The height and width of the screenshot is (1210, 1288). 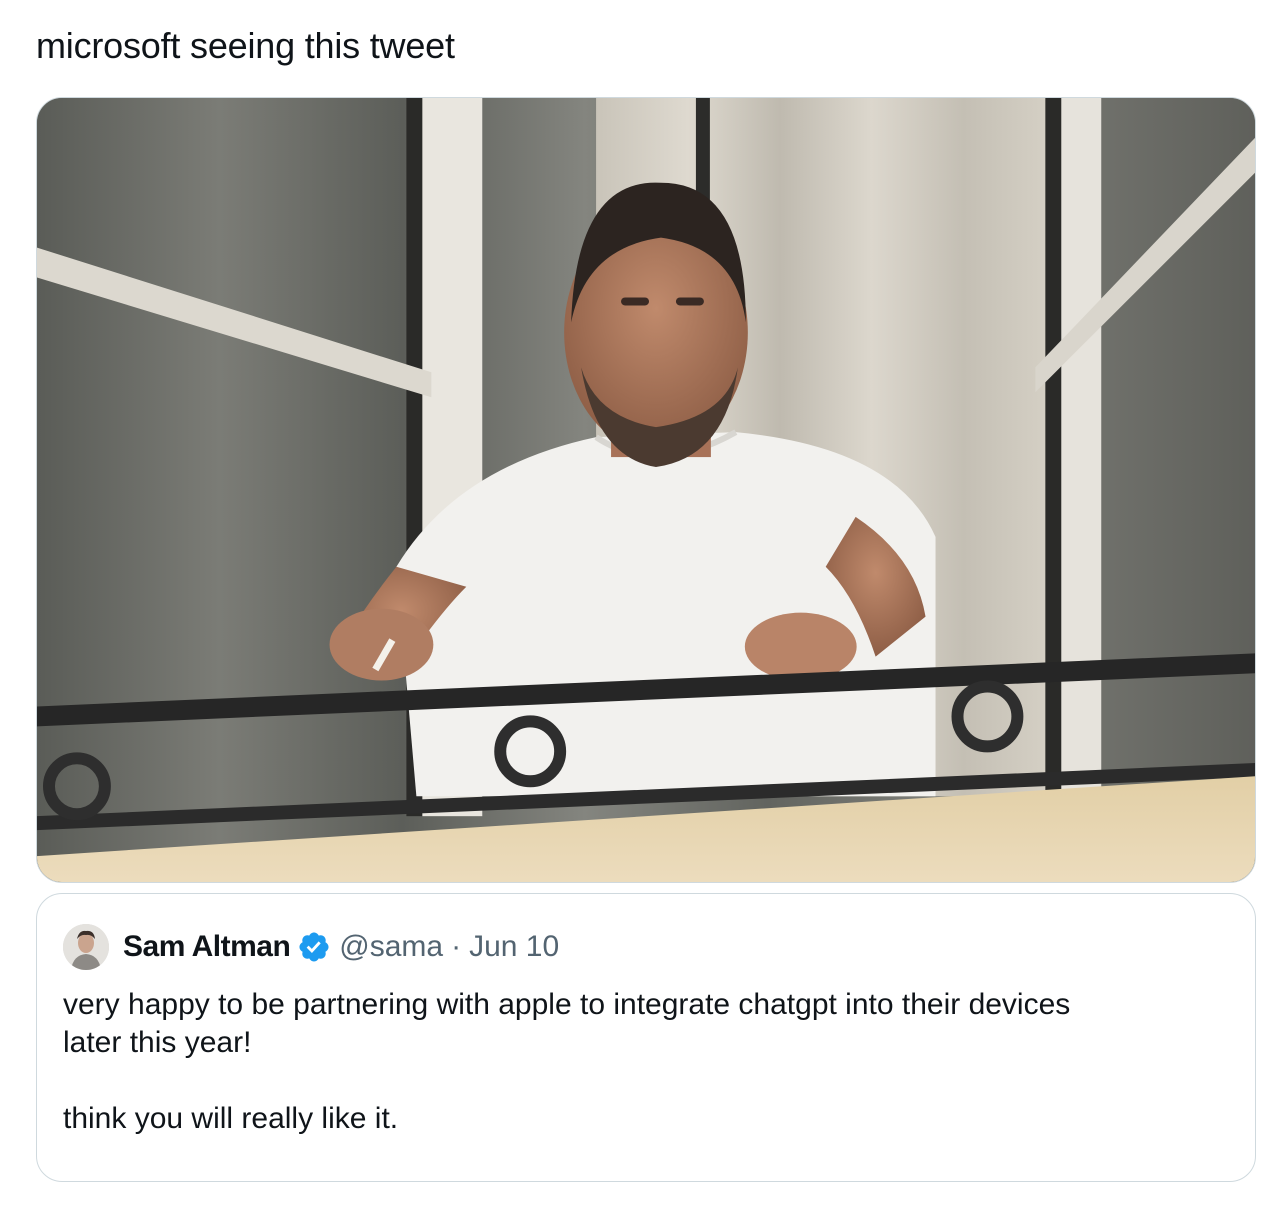 What do you see at coordinates (207, 947) in the screenshot?
I see `display-name: Sam Altman` at bounding box center [207, 947].